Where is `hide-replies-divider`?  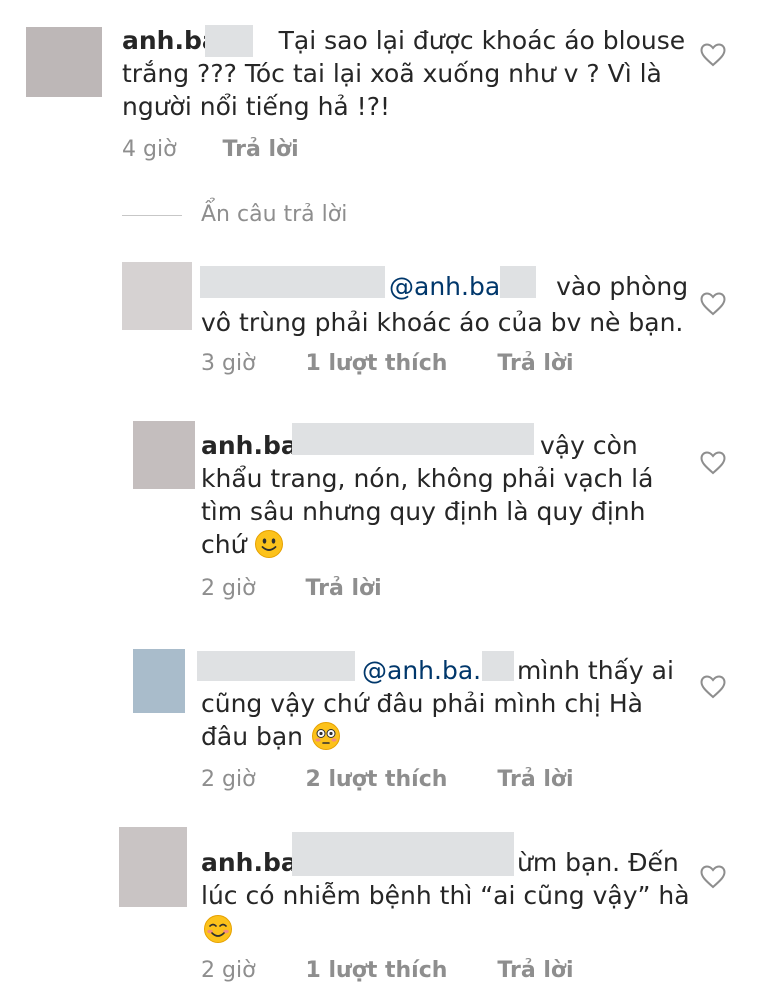 hide-replies-divider is located at coordinates (152, 215).